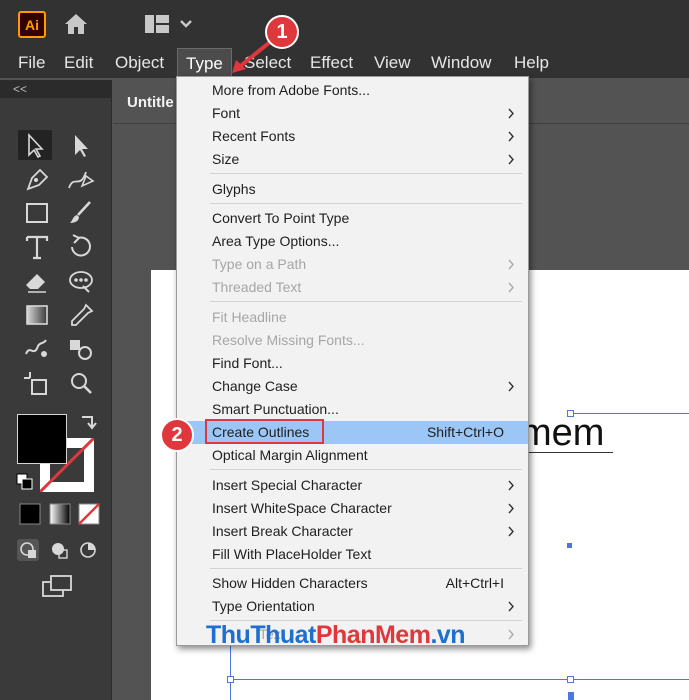  I want to click on draw-behind-icon, so click(60, 551).